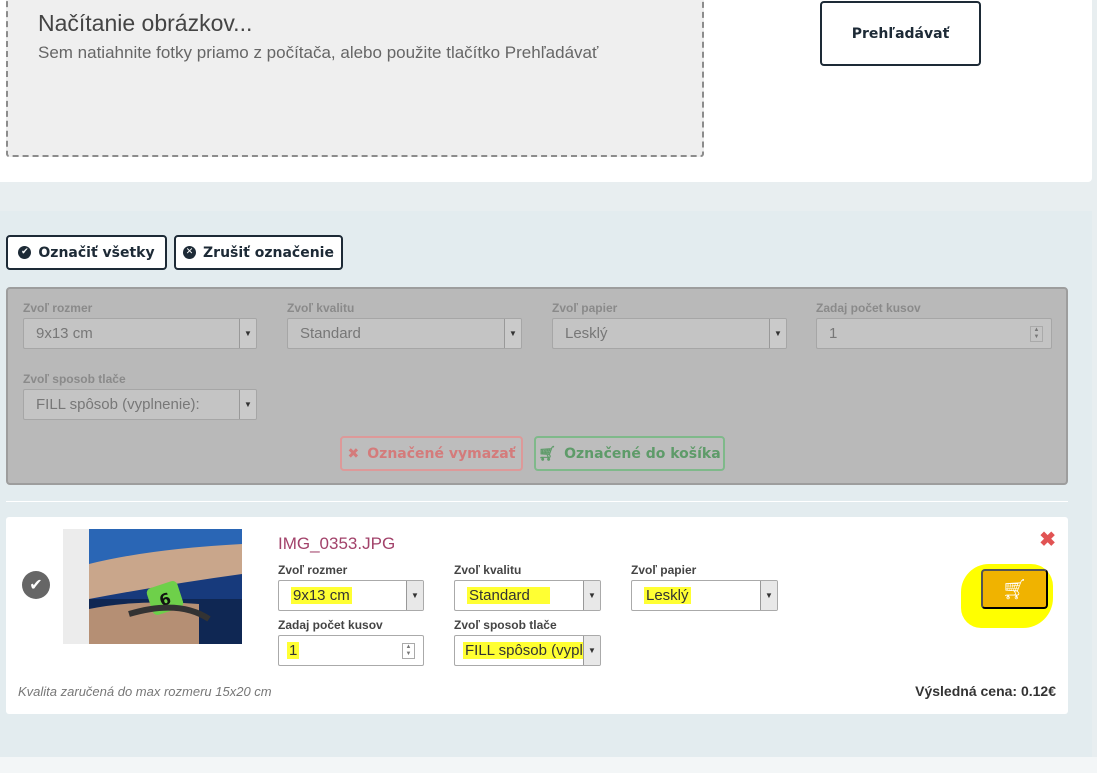 This screenshot has width=1097, height=773. What do you see at coordinates (25, 252) in the screenshot?
I see `check-circle-icon: ✔` at bounding box center [25, 252].